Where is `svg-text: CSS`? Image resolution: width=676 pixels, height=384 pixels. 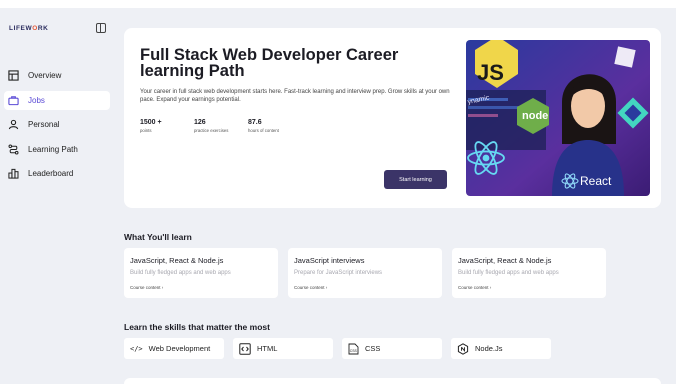
svg-text: CSS is located at coordinates (354, 351).